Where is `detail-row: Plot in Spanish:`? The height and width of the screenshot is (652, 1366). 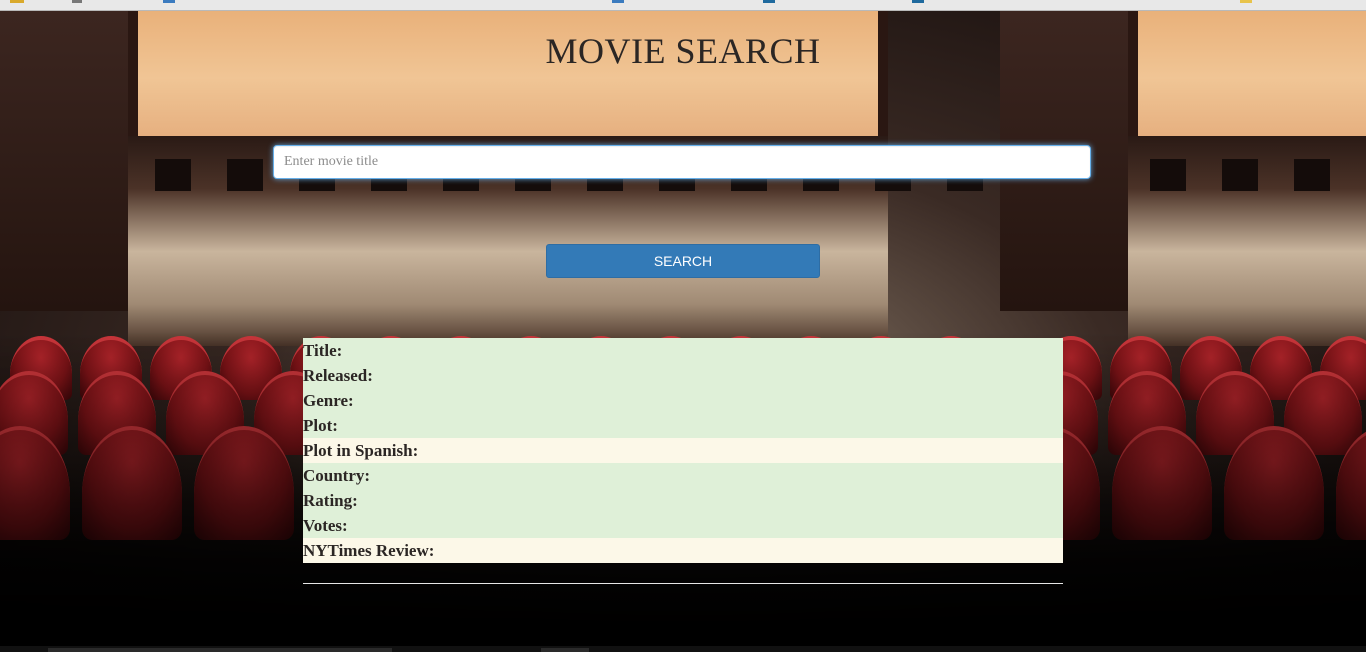
detail-row: Plot in Spanish: is located at coordinates (683, 450).